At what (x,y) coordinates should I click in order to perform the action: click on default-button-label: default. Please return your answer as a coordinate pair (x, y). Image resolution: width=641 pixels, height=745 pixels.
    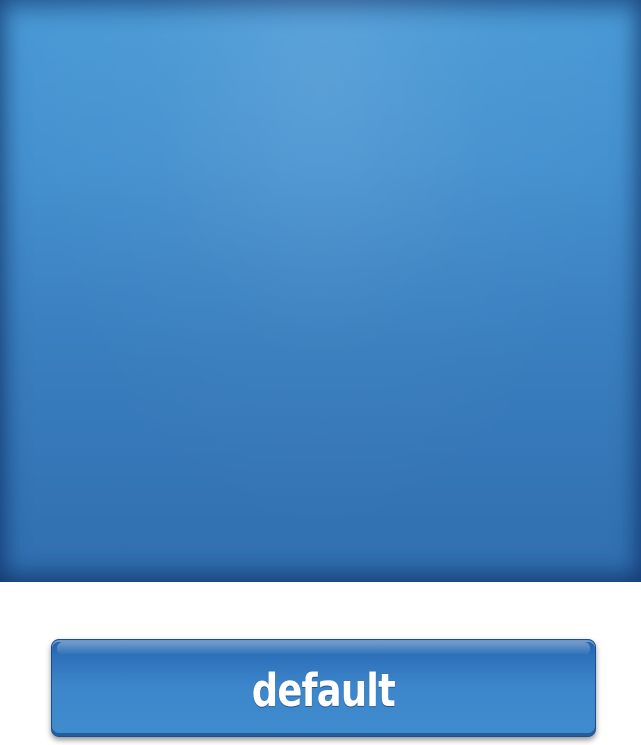
    Looking at the image, I should click on (323, 690).